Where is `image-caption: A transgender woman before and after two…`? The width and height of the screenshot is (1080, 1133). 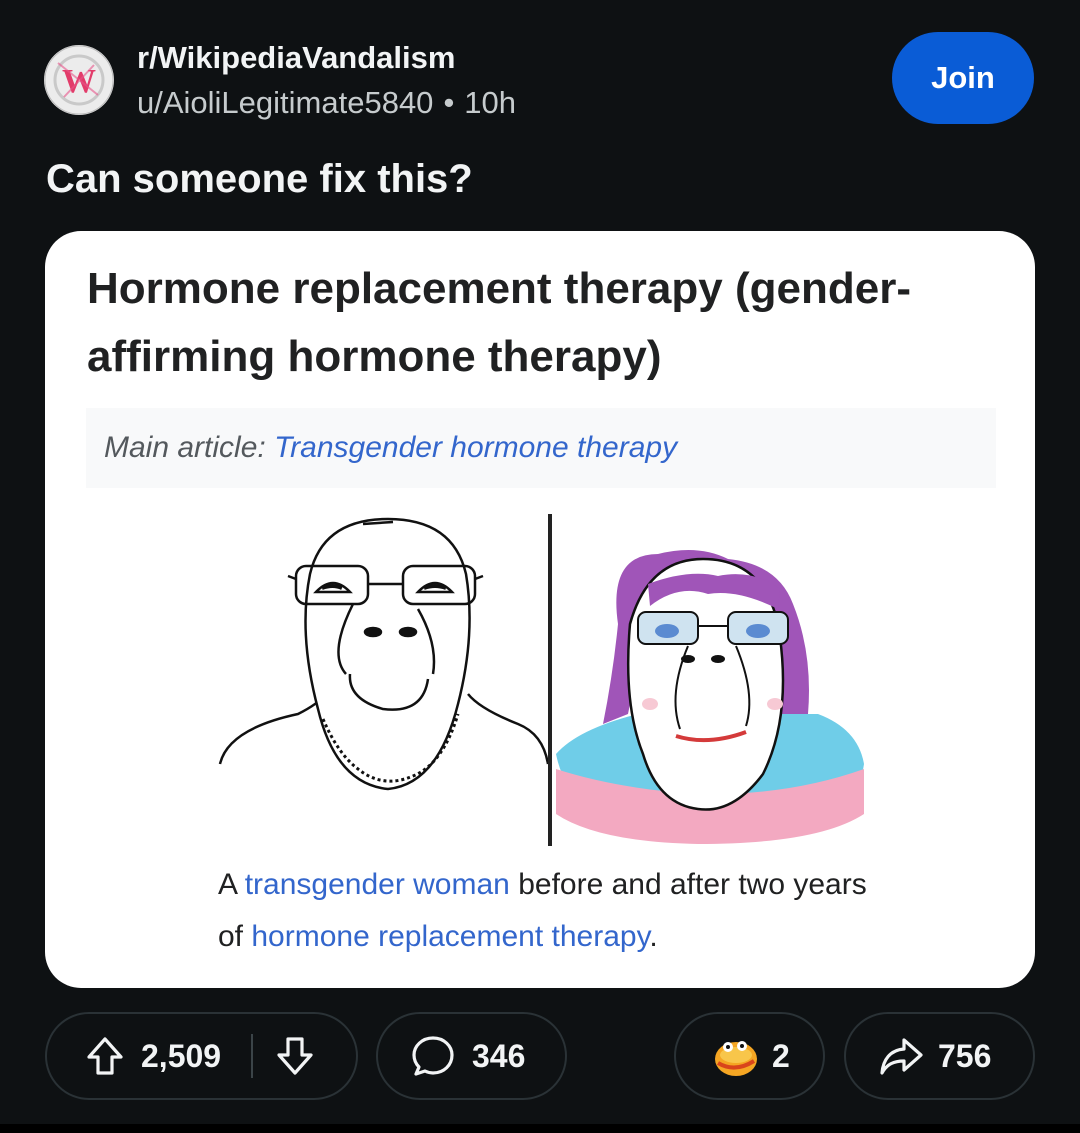 image-caption: A transgender woman before and after two… is located at coordinates (558, 911).